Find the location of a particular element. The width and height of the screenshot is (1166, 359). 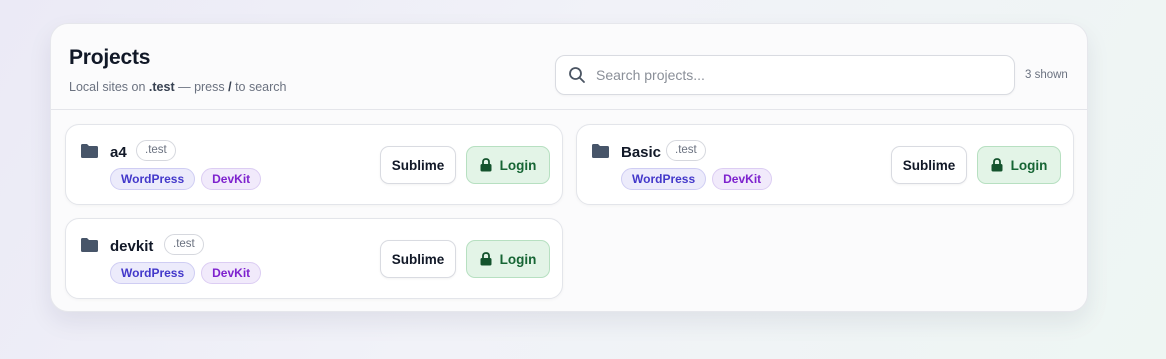

project-card-a4: a4 .test WordPress DevKit Sublime Login is located at coordinates (314, 164).